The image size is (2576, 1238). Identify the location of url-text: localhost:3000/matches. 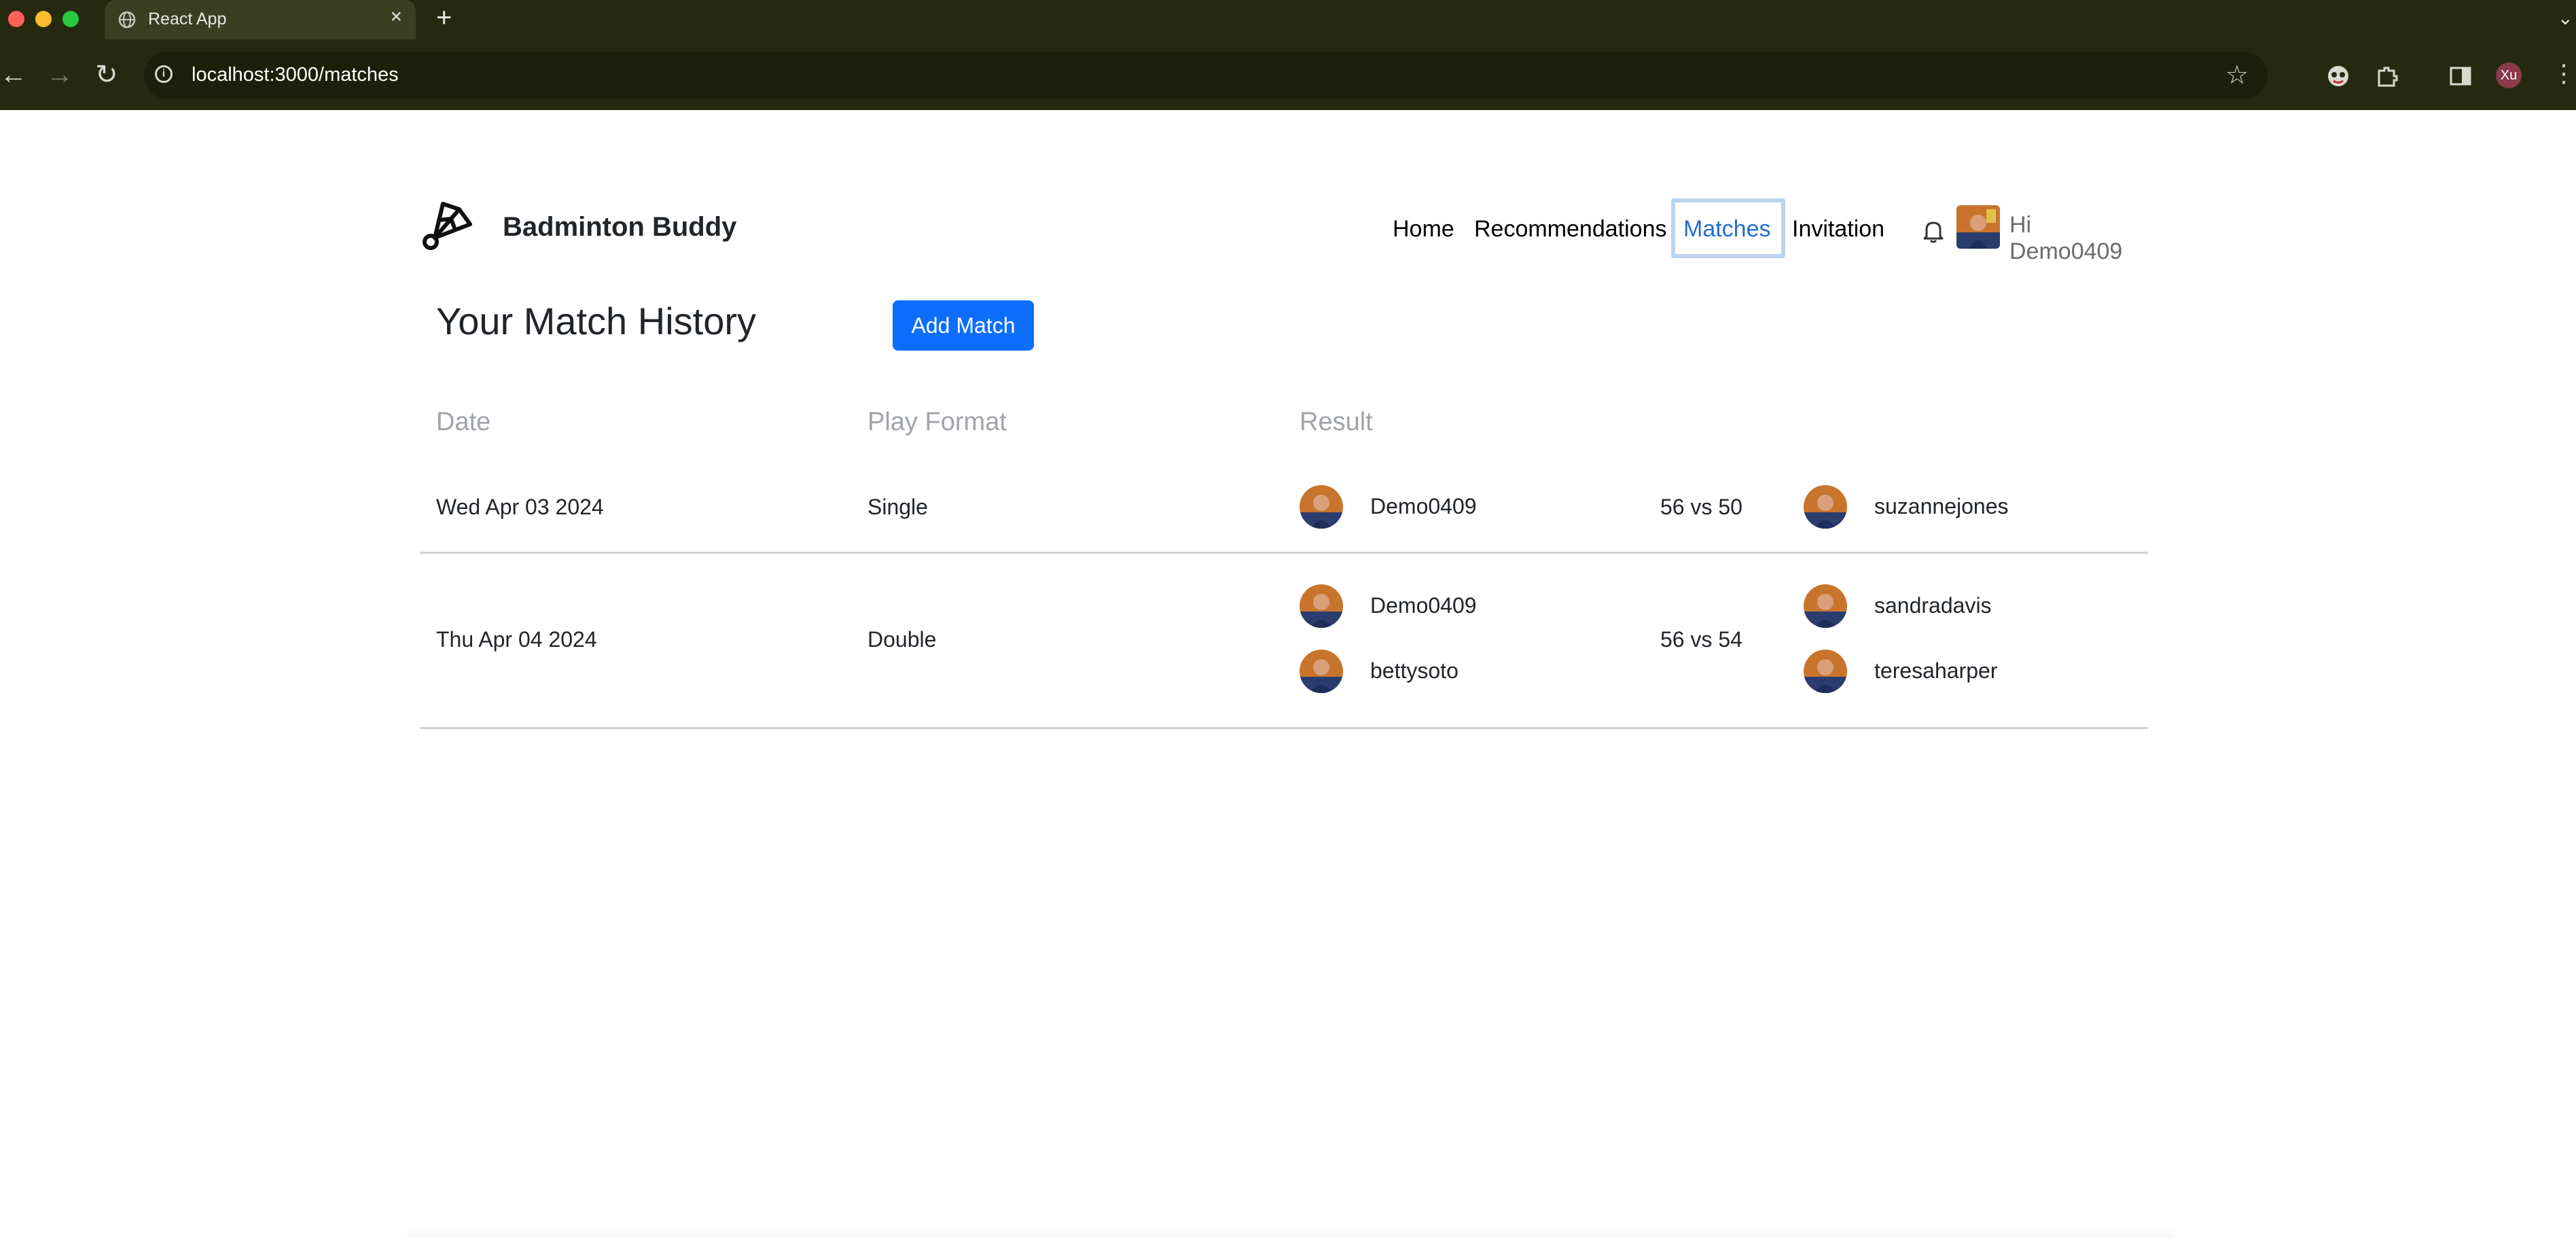
(295, 75).